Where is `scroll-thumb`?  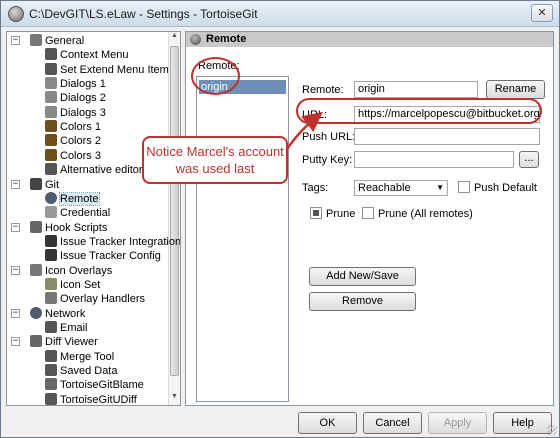
scroll-thumb is located at coordinates (174, 211).